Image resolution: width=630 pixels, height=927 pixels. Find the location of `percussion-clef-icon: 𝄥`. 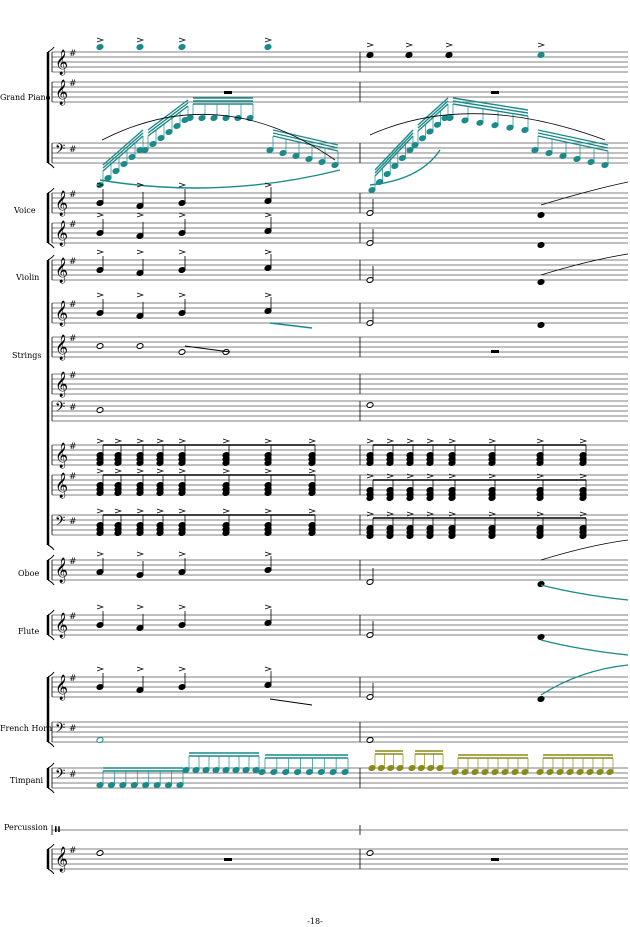

percussion-clef-icon: 𝄥 is located at coordinates (57, 829).